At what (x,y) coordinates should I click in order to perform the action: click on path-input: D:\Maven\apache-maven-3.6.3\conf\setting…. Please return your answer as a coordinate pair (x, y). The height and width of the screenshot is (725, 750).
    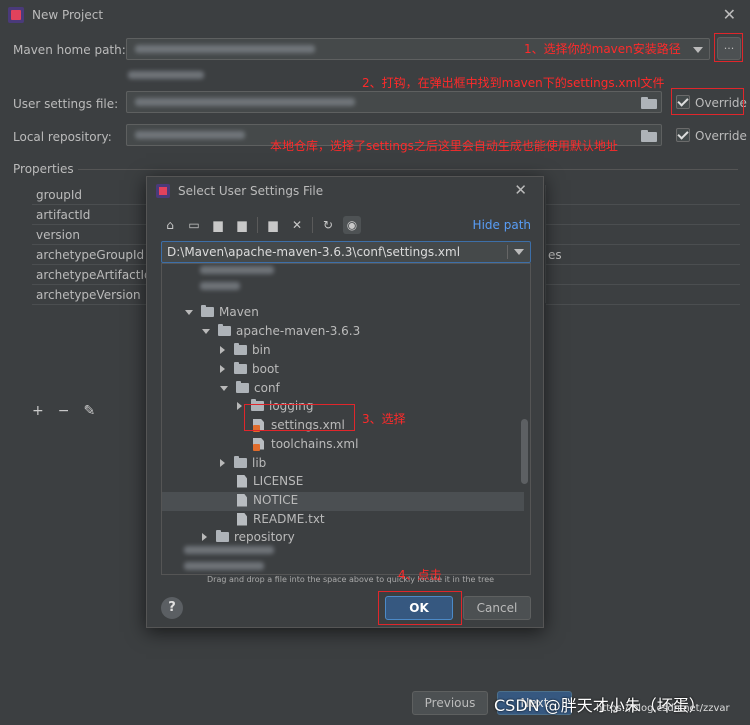
    Looking at the image, I should click on (346, 252).